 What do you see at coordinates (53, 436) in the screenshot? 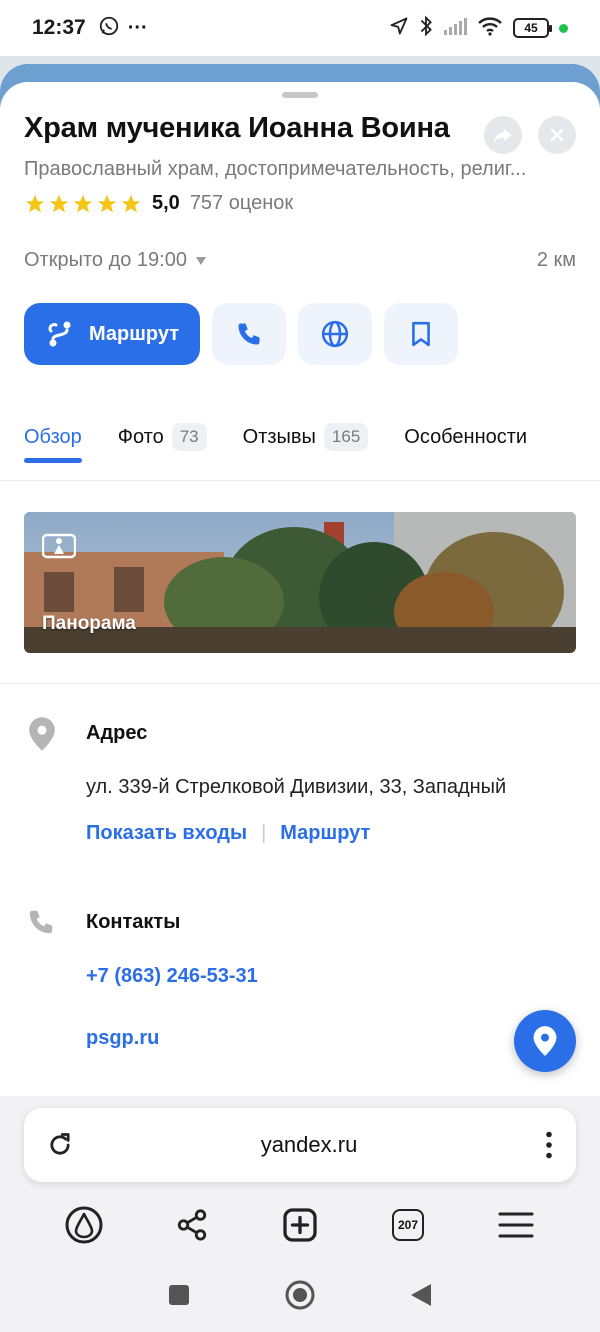
I see `tab-label: Обзор` at bounding box center [53, 436].